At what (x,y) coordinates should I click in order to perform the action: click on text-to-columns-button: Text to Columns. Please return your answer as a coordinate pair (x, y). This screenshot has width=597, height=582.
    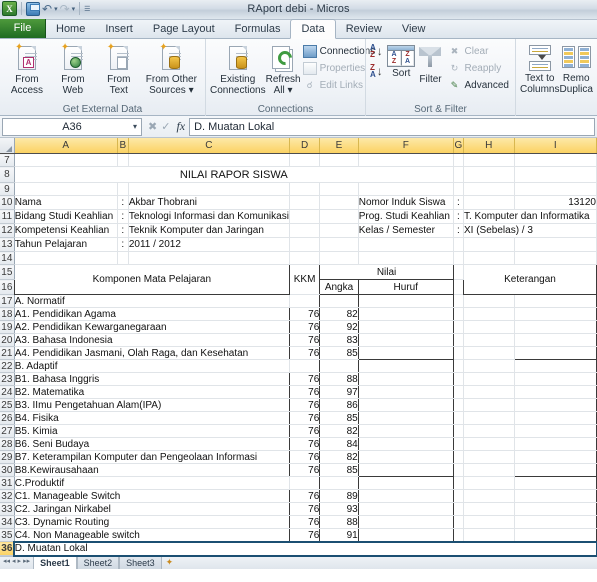
    Looking at the image, I should click on (539, 68).